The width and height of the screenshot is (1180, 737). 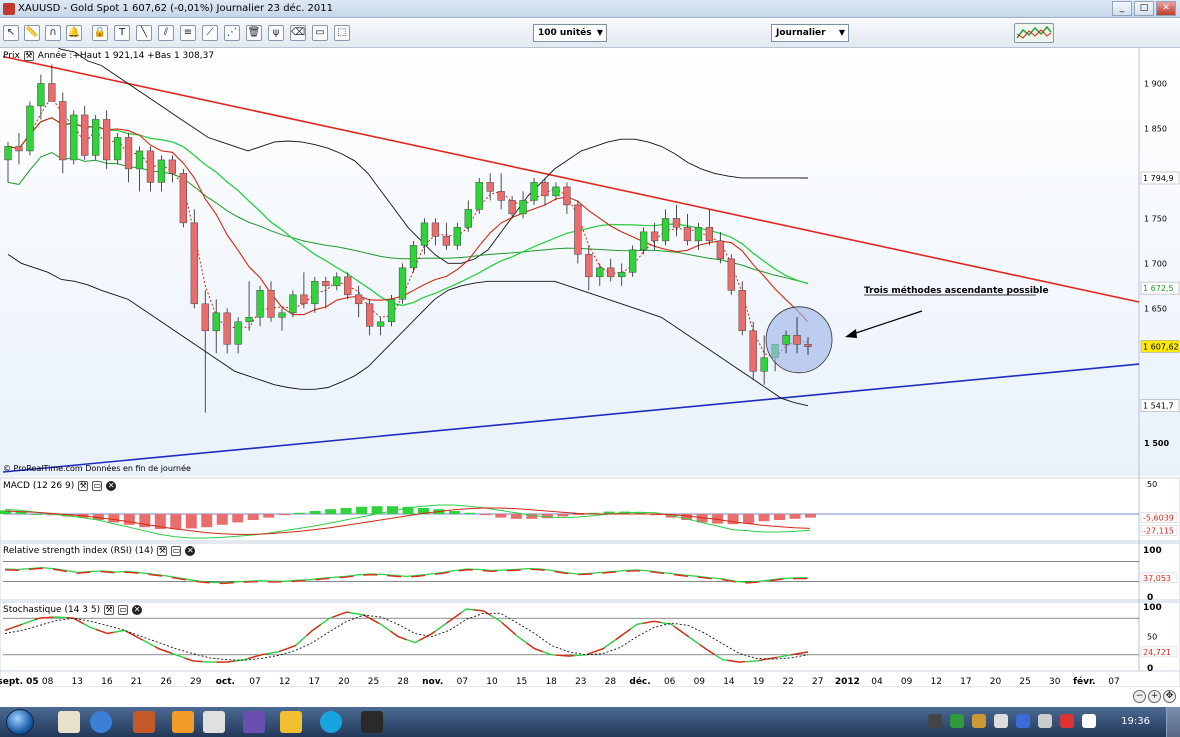 I want to click on explorer-icon, so click(x=69, y=722).